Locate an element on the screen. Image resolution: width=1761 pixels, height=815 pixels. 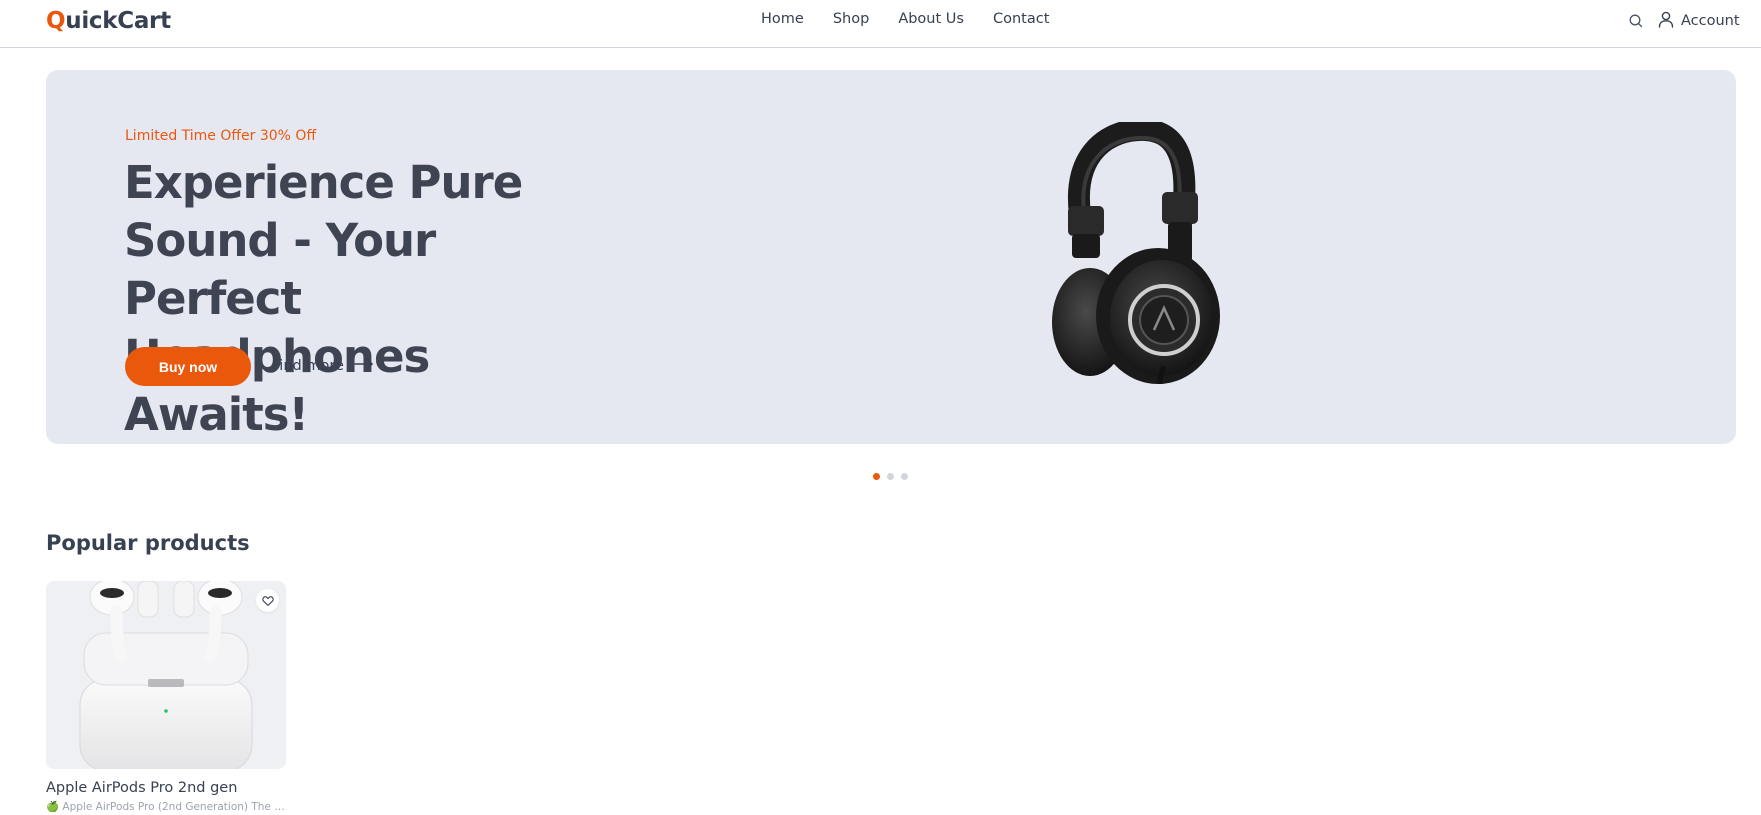
nav-about-us: About Us is located at coordinates (931, 19).